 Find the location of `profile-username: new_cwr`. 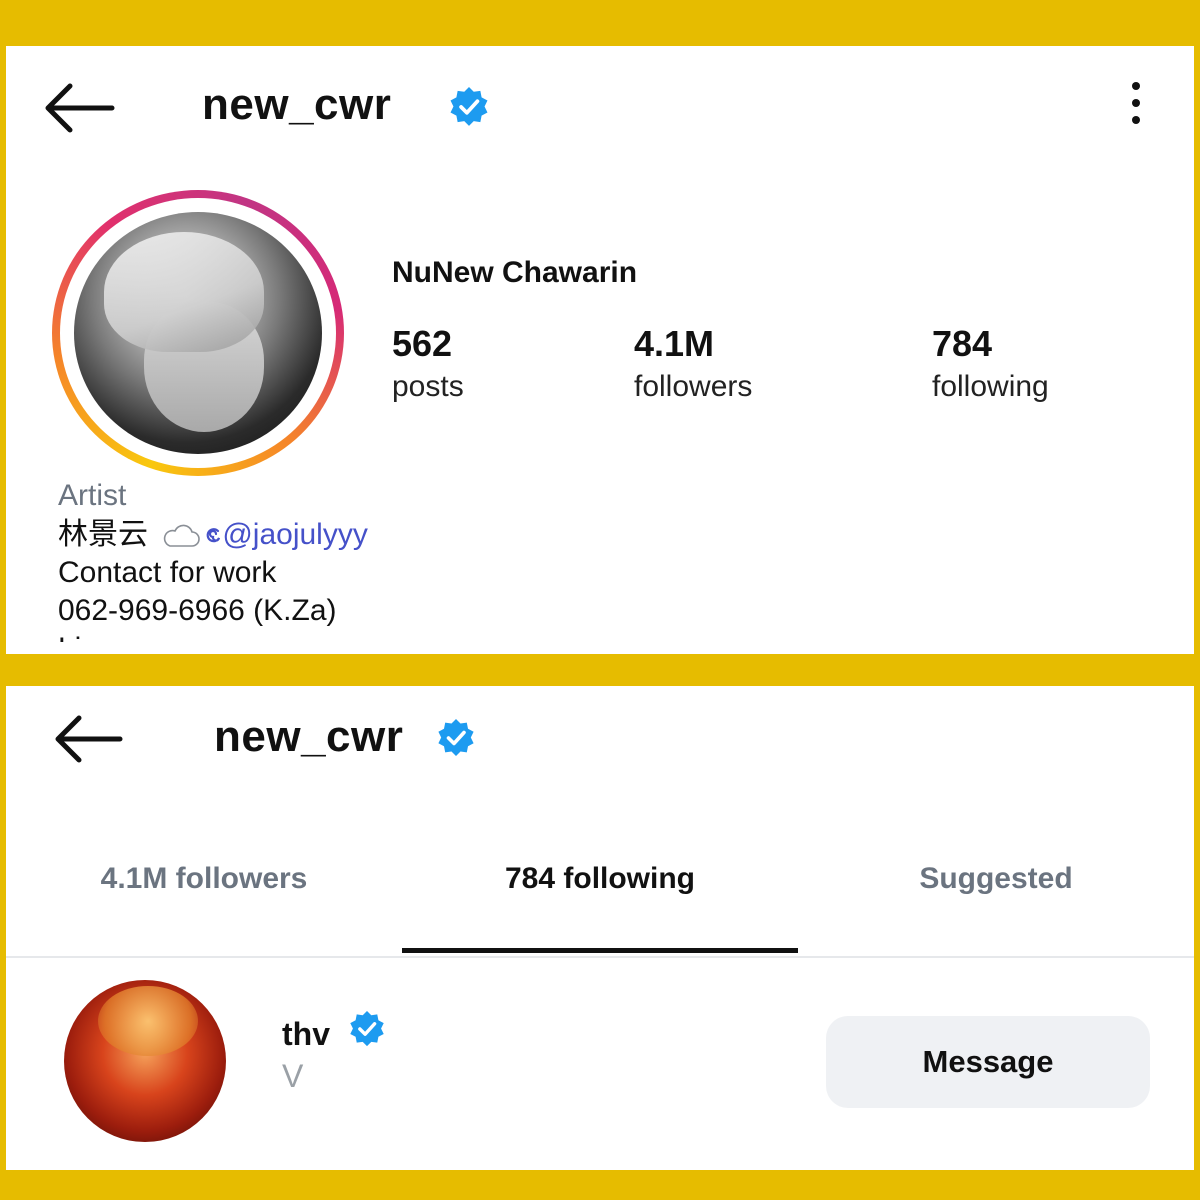

profile-username: new_cwr is located at coordinates (297, 104).